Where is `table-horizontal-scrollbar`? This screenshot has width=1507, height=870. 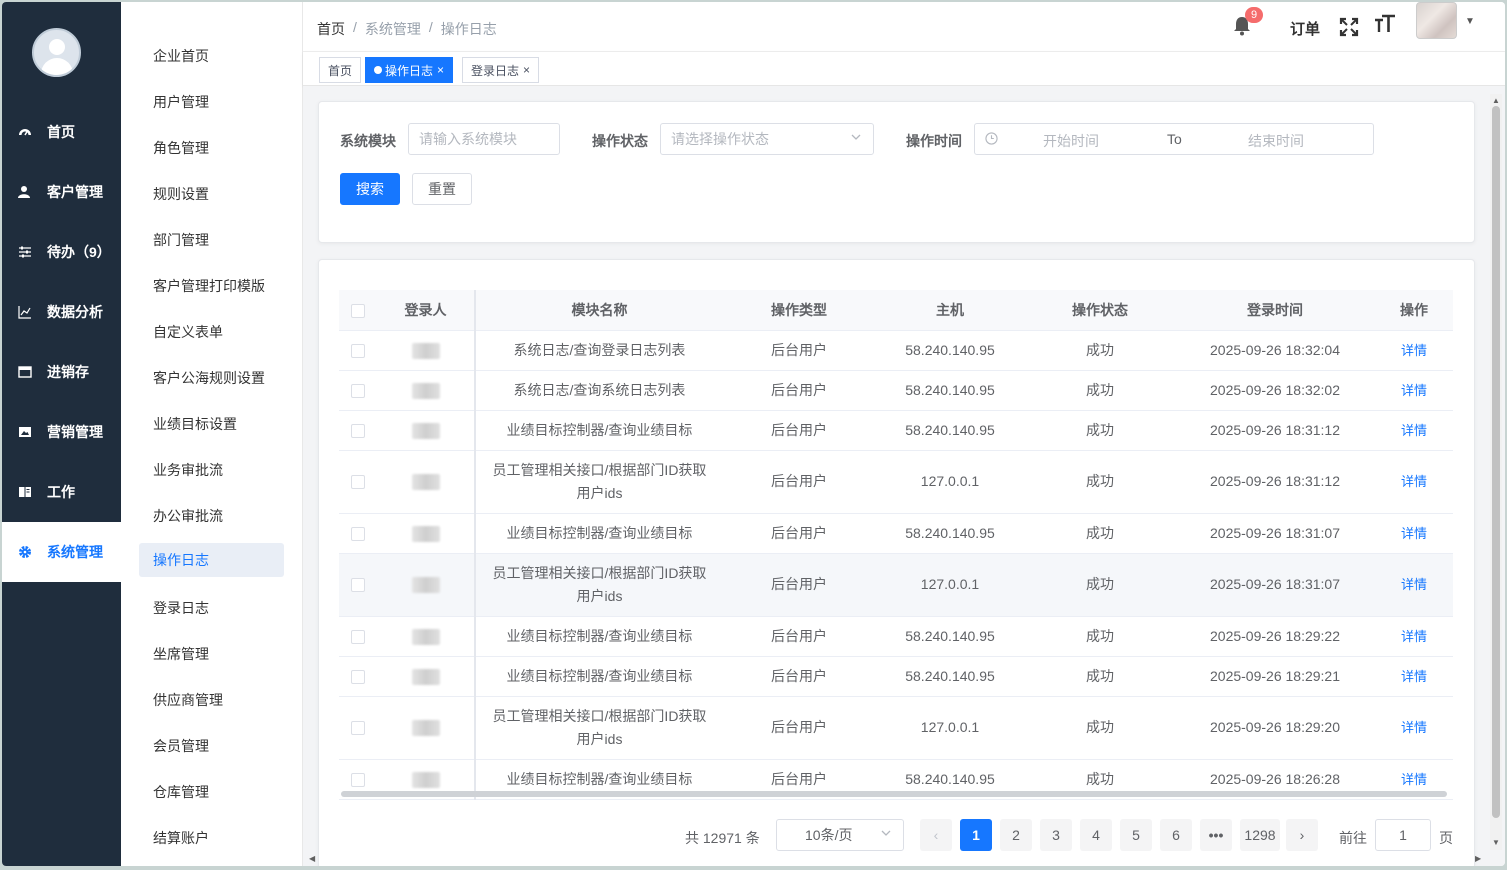
table-horizontal-scrollbar is located at coordinates (894, 794).